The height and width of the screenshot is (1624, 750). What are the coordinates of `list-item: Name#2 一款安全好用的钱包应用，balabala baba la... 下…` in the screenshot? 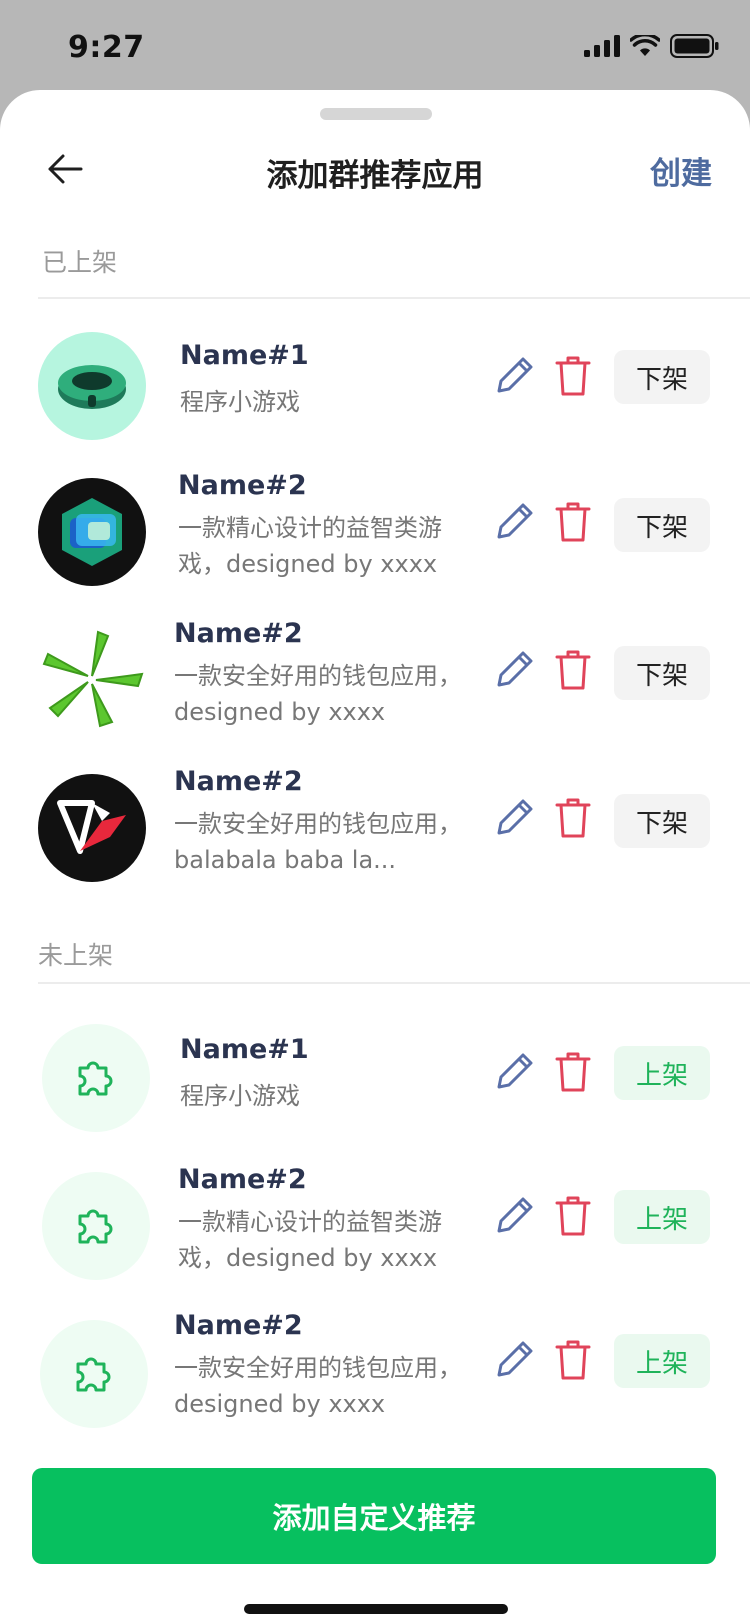 It's located at (375, 834).